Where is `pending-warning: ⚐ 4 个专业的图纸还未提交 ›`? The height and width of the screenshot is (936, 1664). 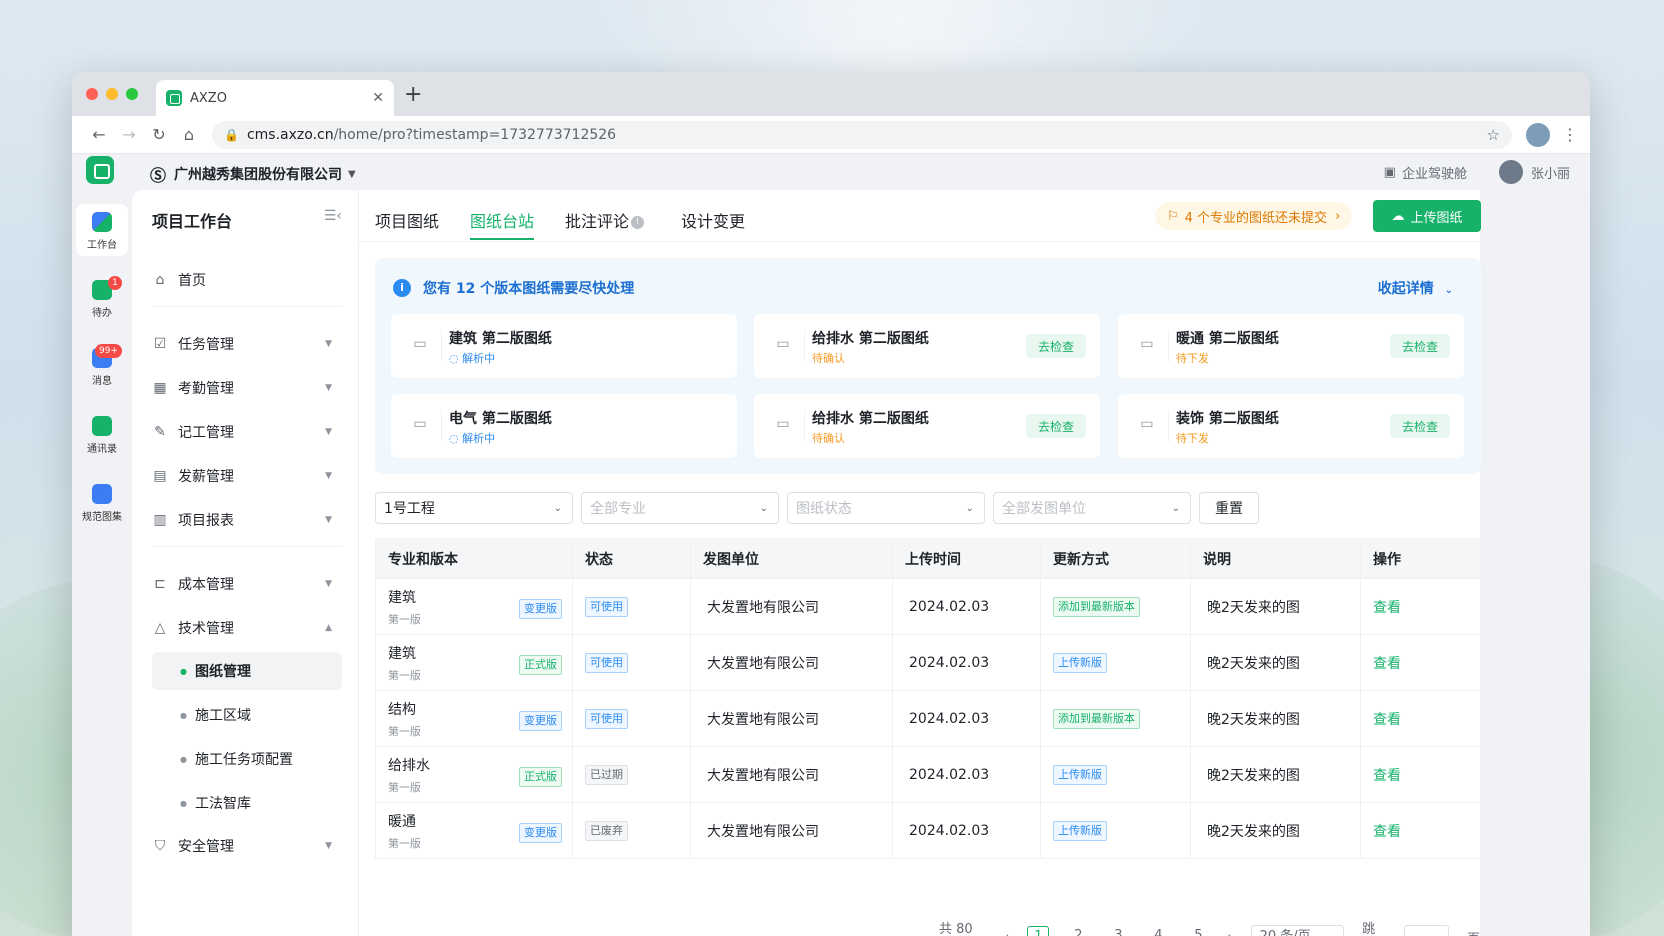
pending-warning: ⚐ 4 个专业的图纸还未提交 › is located at coordinates (1254, 216).